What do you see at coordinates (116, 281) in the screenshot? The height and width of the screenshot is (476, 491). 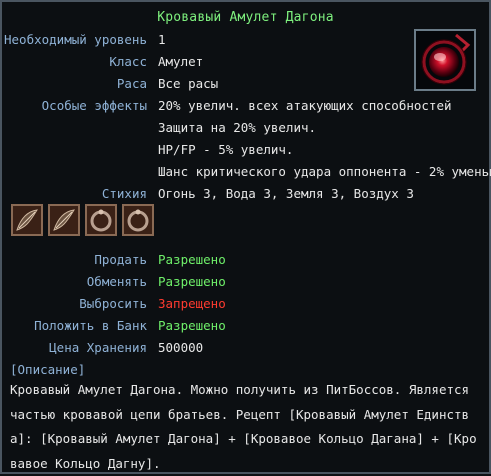 I see `perm-label: Обменять` at bounding box center [116, 281].